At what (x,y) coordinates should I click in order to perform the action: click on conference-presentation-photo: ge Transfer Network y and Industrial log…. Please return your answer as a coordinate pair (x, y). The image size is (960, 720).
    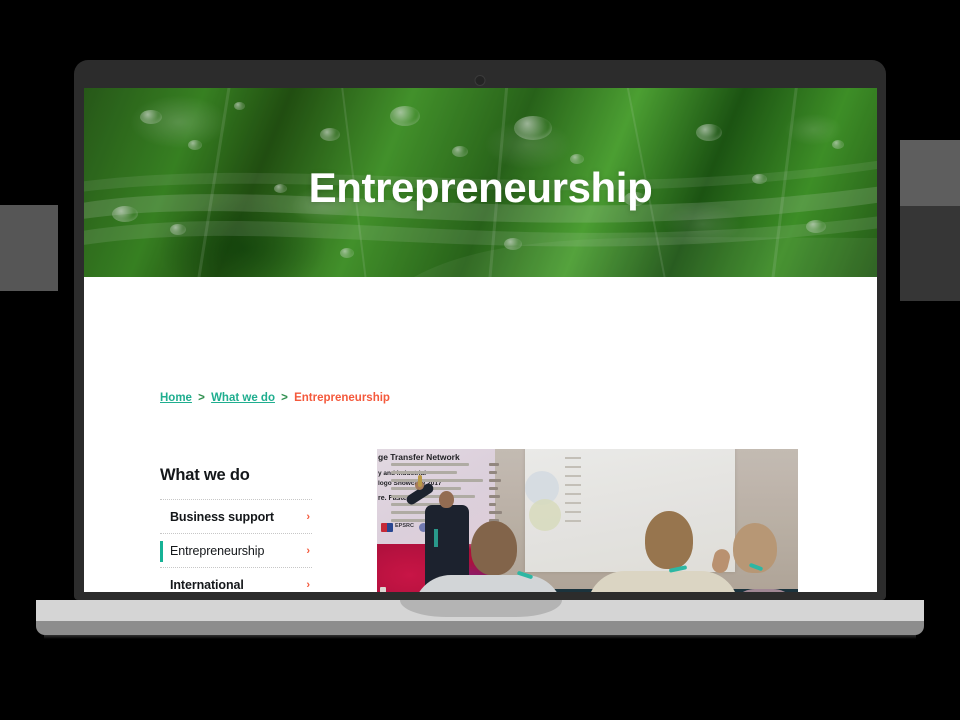
    Looking at the image, I should click on (587, 520).